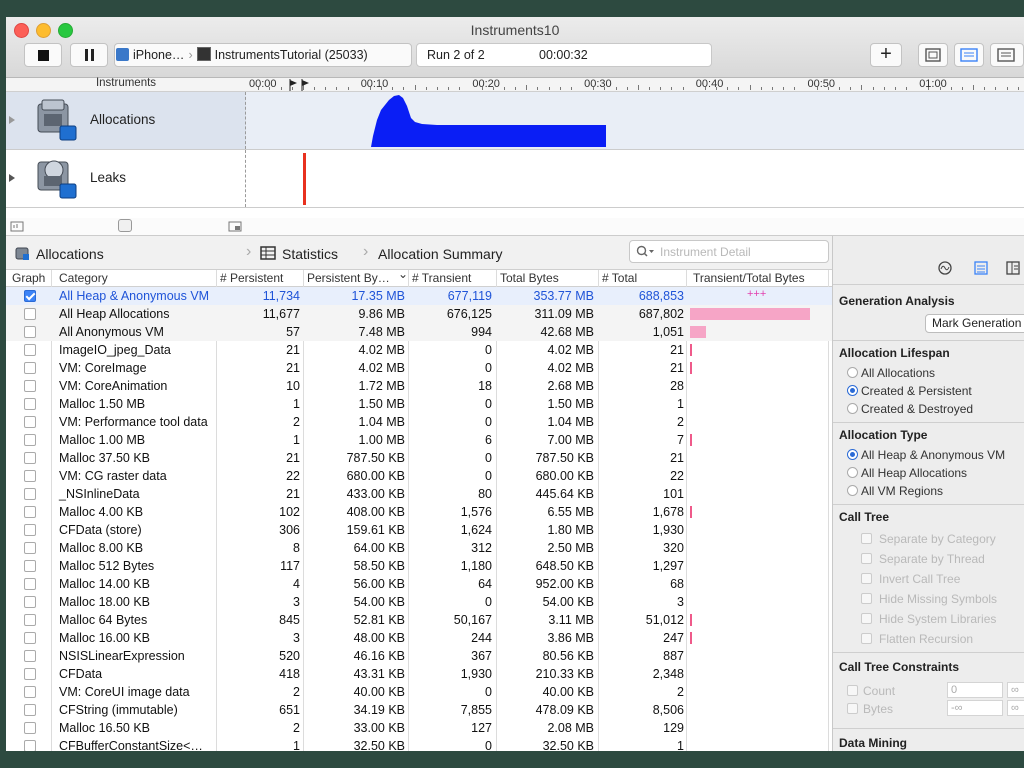  What do you see at coordinates (419, 674) in the screenshot?
I see `table-row: CFData 418 43.31 KB 1,930 210.33 KB 2,348` at bounding box center [419, 674].